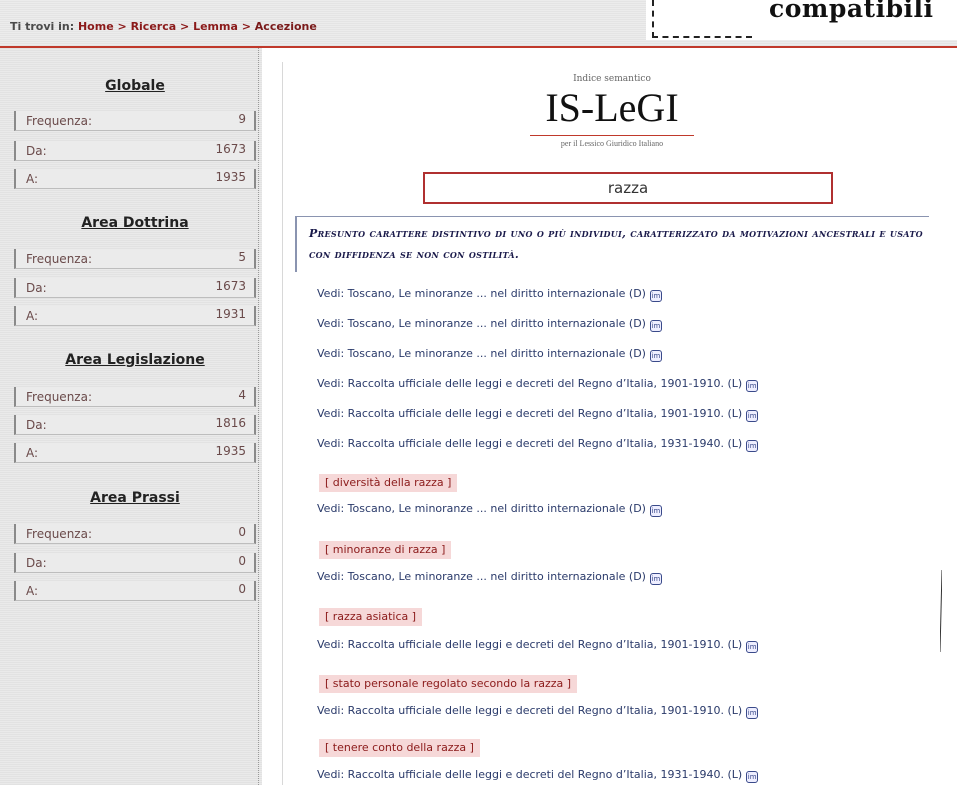  I want to click on breadcrumb-home-link: Home, so click(96, 26).